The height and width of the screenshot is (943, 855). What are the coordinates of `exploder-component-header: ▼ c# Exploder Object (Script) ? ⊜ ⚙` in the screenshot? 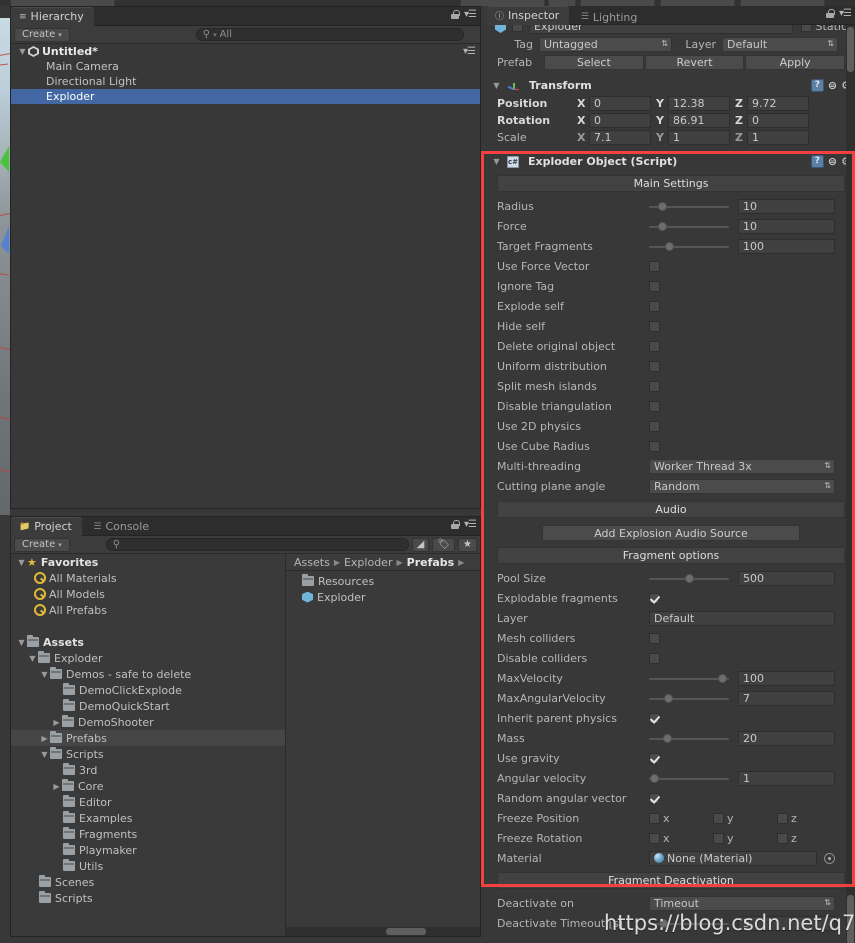 It's located at (671, 161).